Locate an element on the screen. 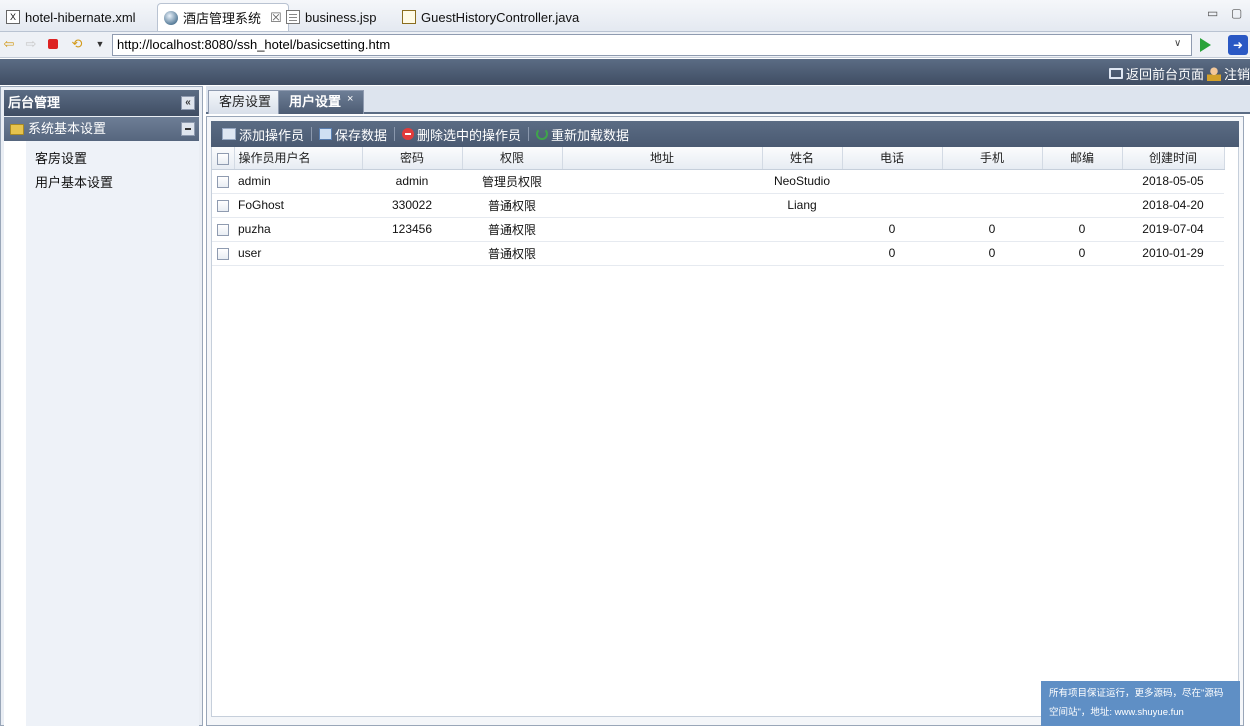 This screenshot has height=726, width=1250. table-cell: user is located at coordinates (298, 253).